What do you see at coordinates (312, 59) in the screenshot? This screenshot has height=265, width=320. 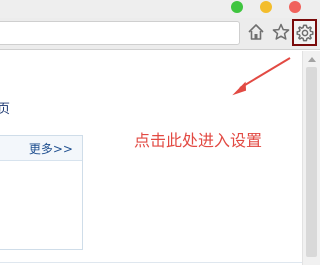 I see `scroll-up-arrow-icon` at bounding box center [312, 59].